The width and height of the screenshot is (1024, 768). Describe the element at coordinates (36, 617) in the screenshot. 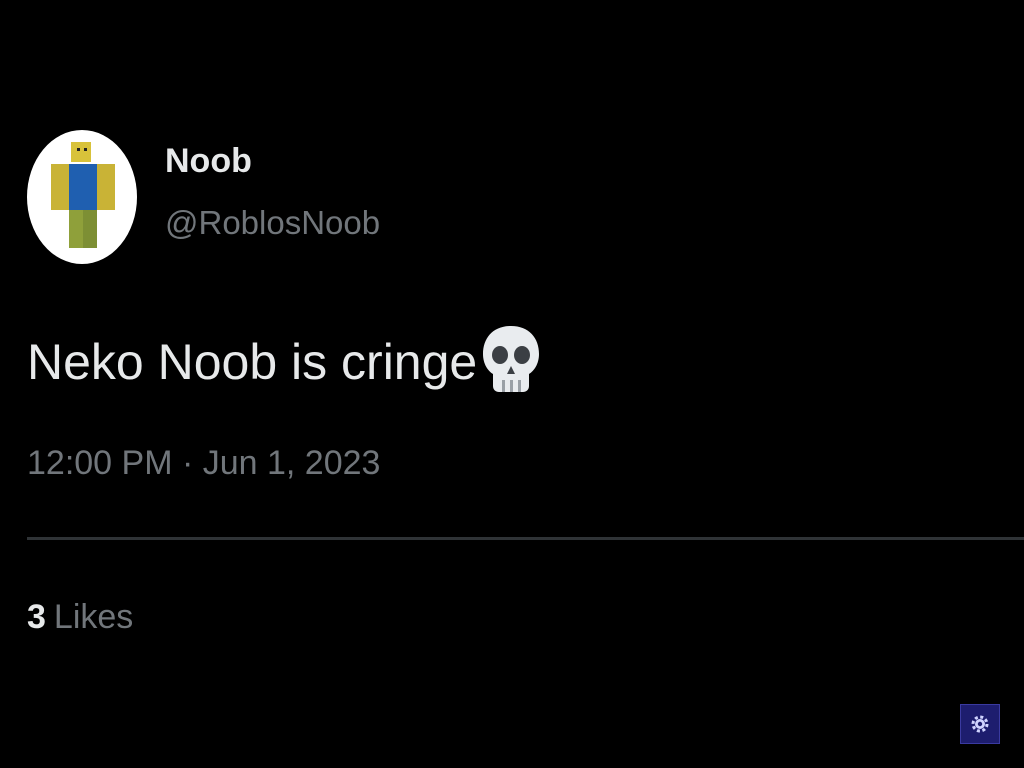

I see `likes-count: 3` at that location.